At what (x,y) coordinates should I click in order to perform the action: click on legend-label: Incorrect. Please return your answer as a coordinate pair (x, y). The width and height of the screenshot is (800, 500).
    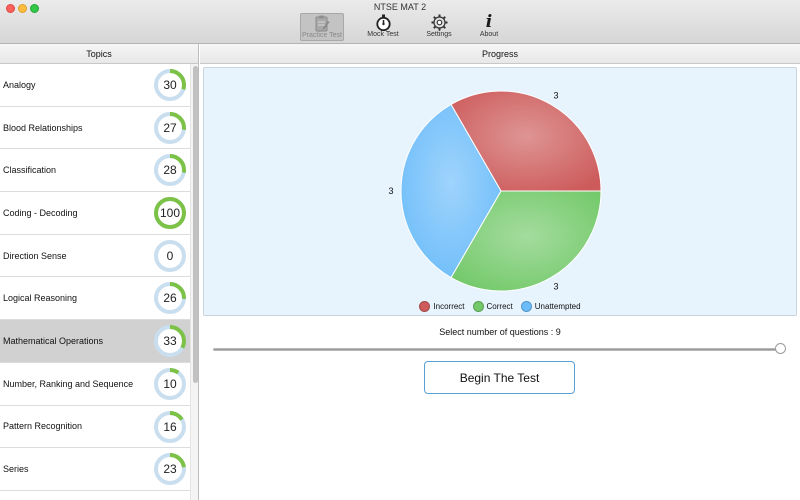
    Looking at the image, I should click on (449, 306).